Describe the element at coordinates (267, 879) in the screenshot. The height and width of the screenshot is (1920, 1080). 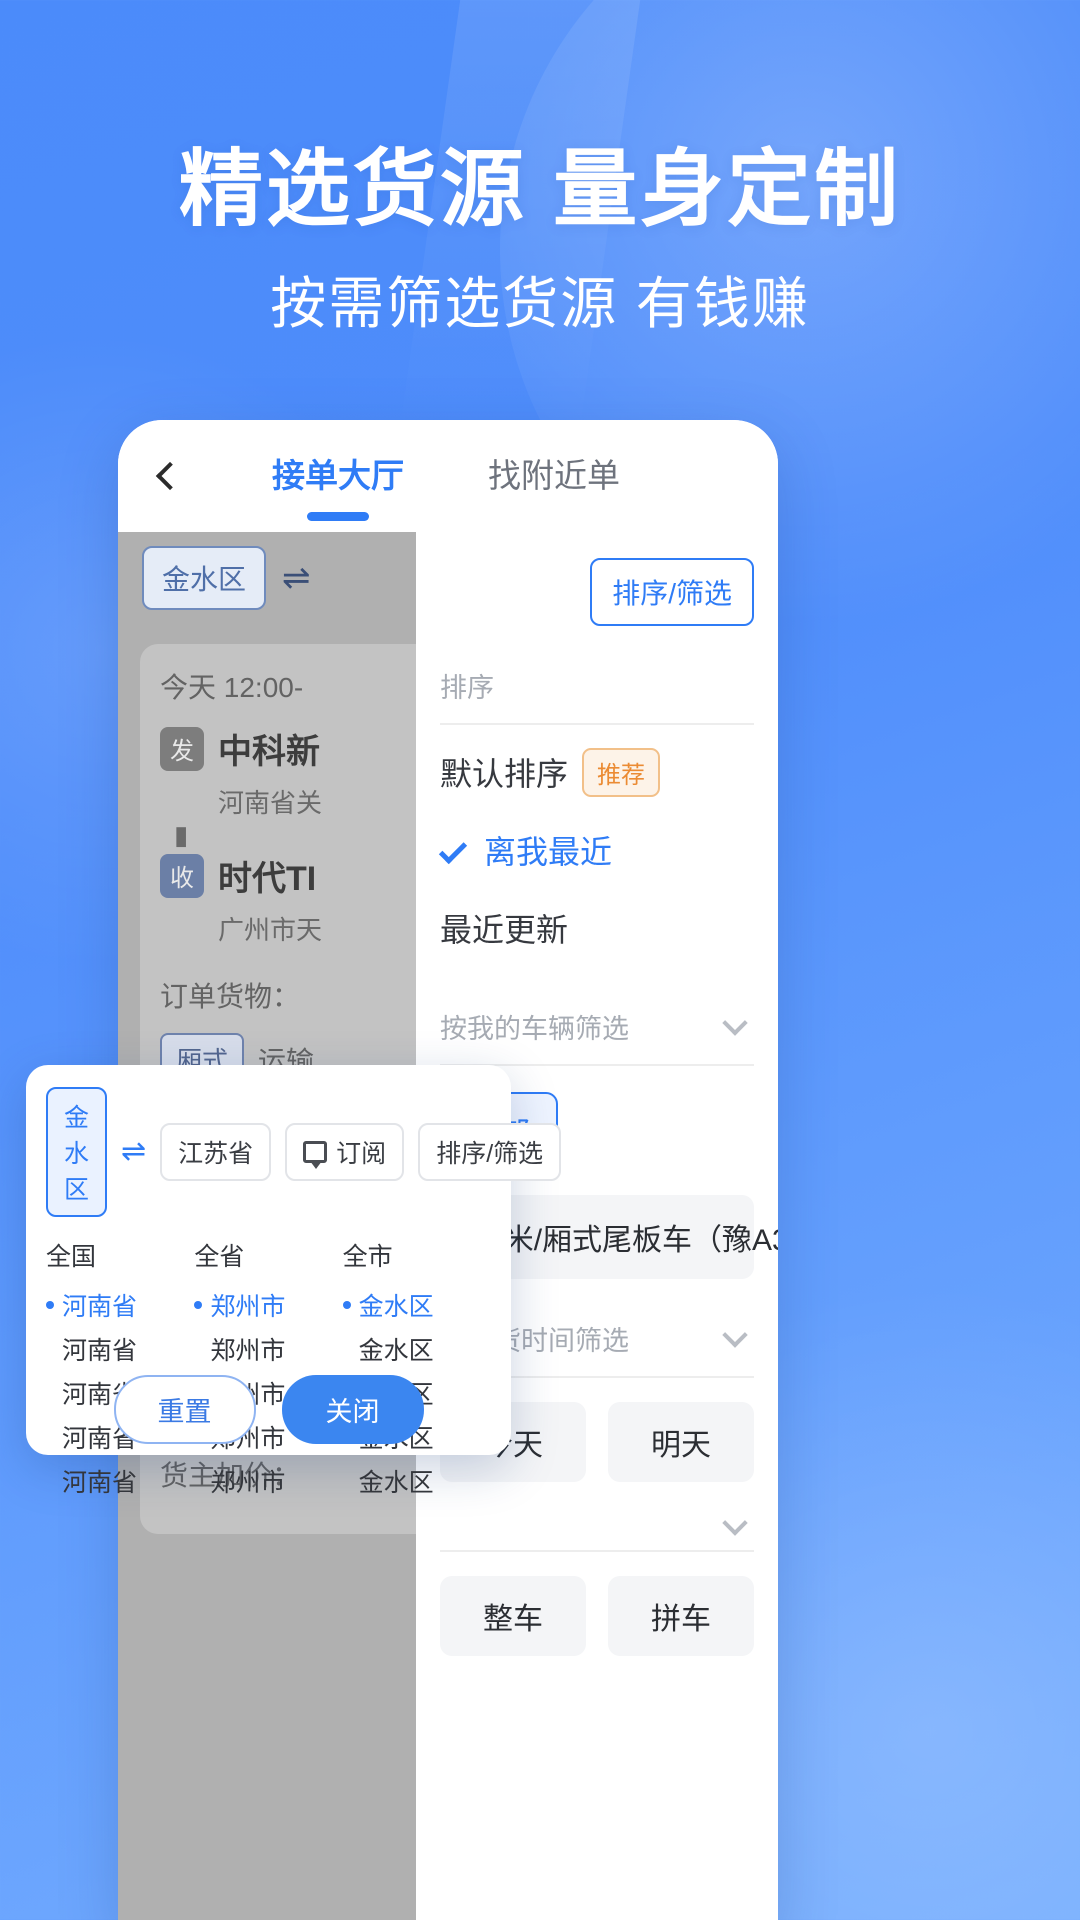
I see `receiver-name: 时代TI` at that location.